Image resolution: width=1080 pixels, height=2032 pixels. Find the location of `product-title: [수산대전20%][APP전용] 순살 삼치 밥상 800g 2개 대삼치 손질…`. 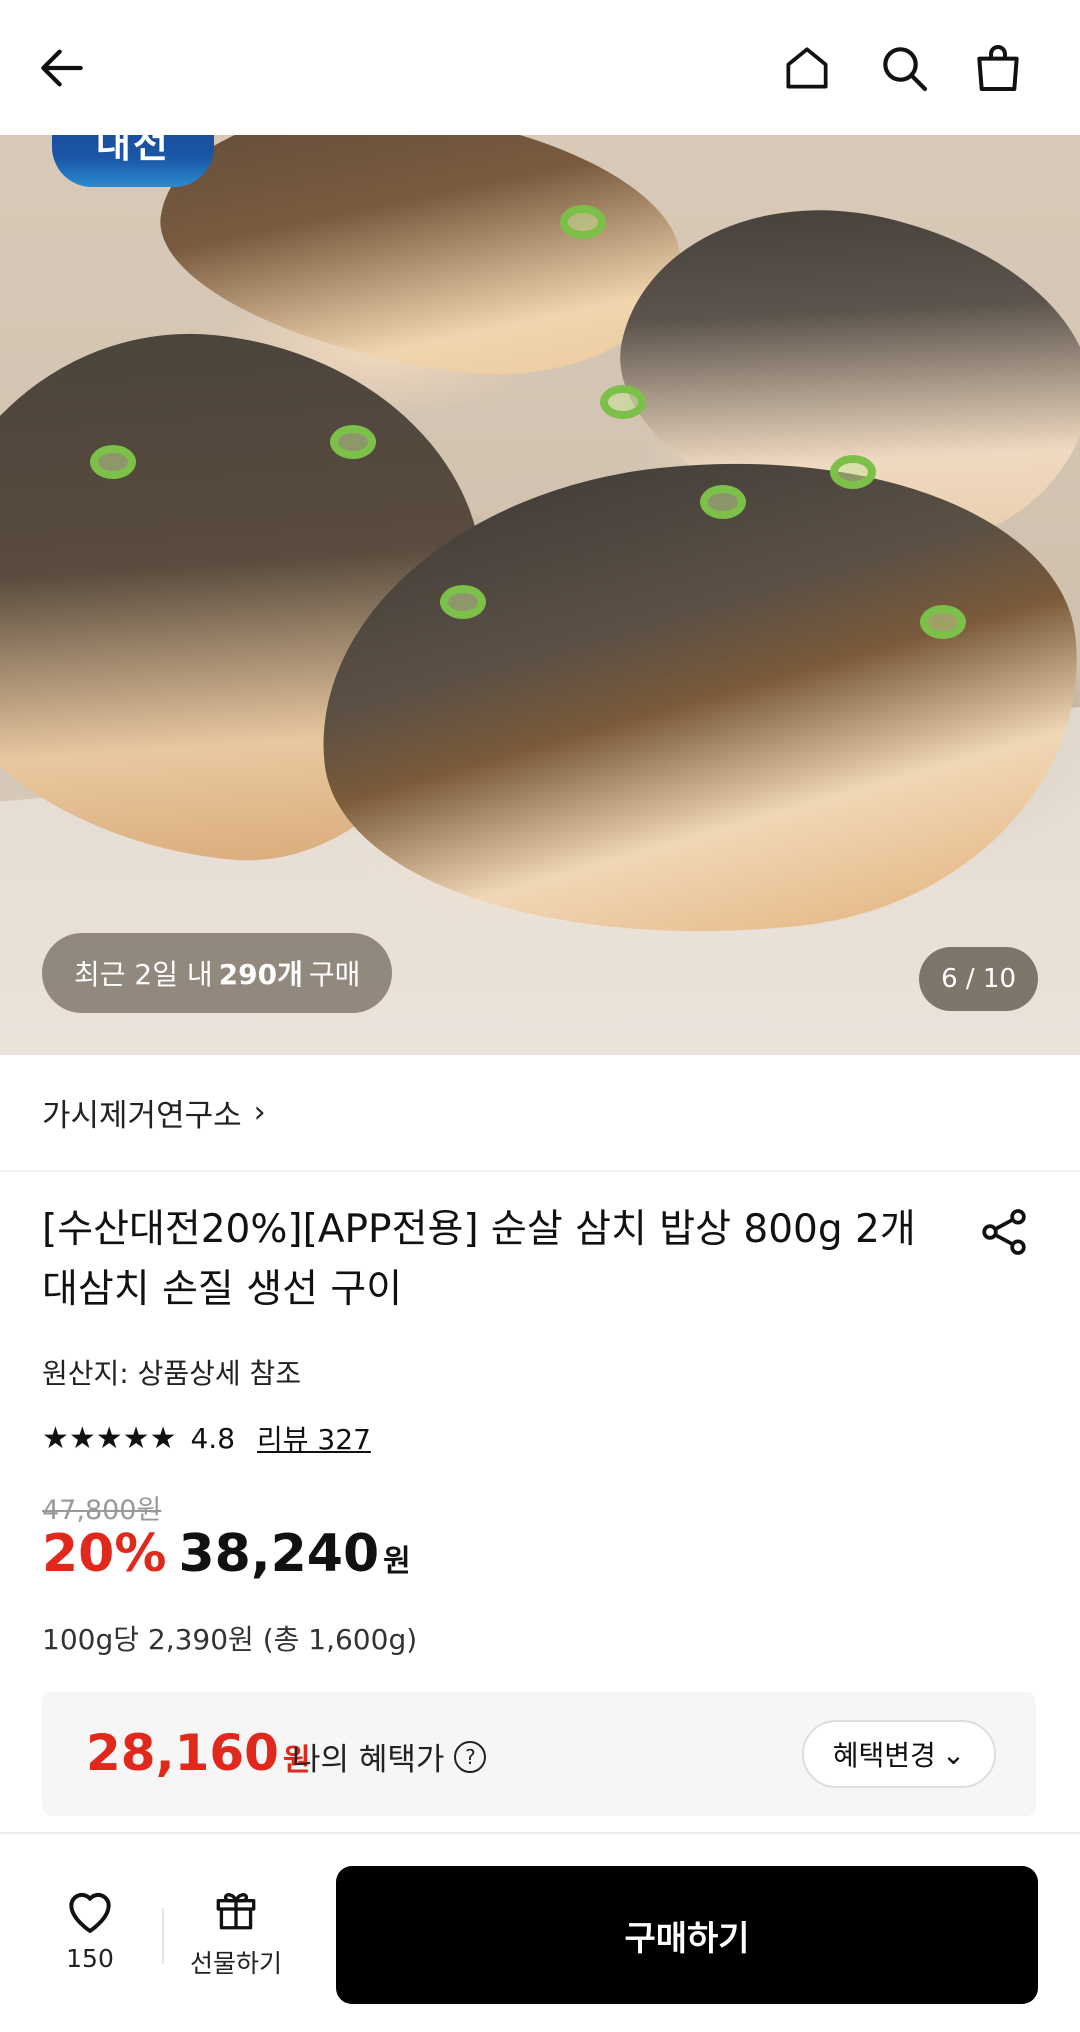

product-title: [수산대전20%][APP전용] 순살 삼치 밥상 800g 2개 대삼치 손질… is located at coordinates (479, 1259).